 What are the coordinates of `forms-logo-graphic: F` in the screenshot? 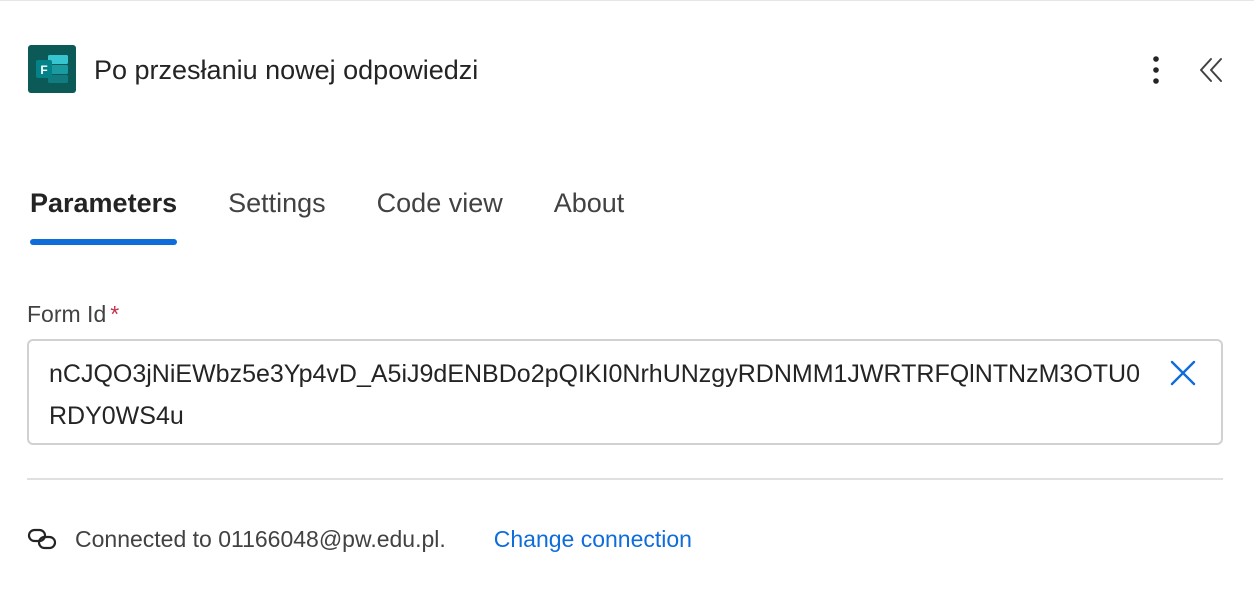 It's located at (52, 69).